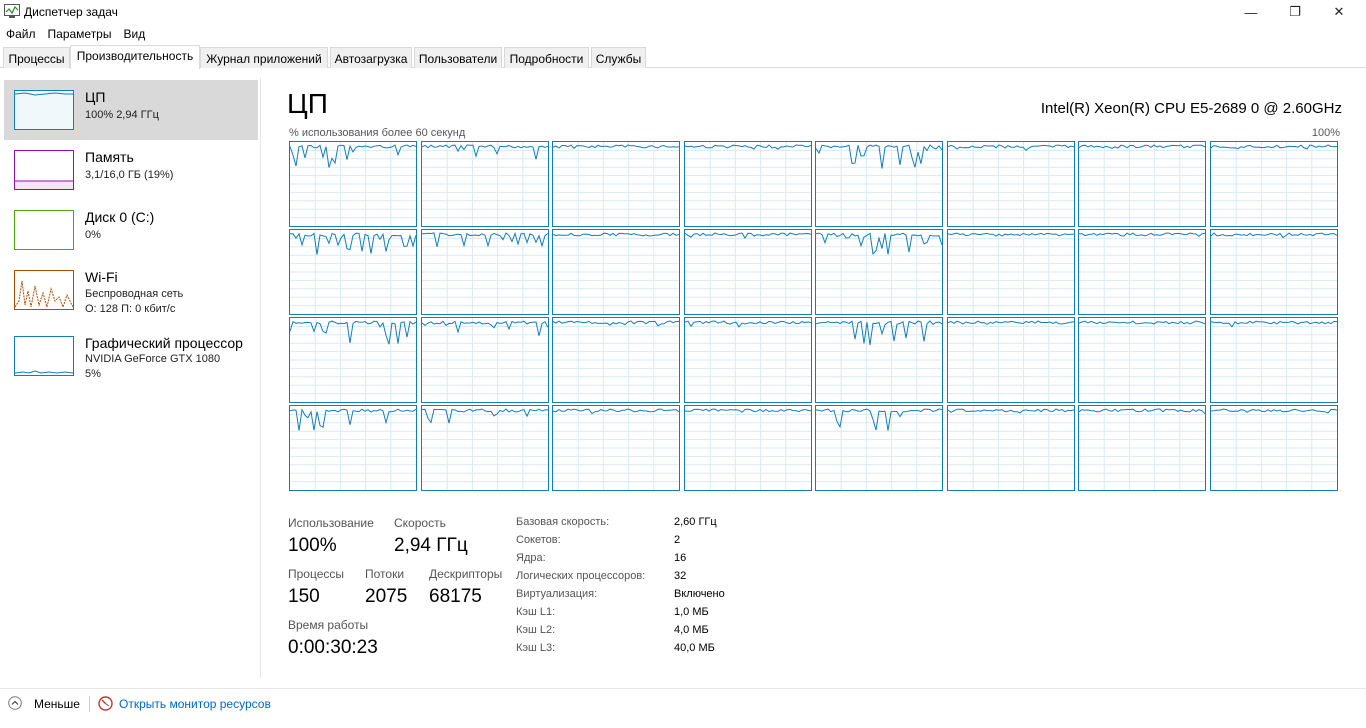 This screenshot has width=1366, height=728. What do you see at coordinates (680, 576) in the screenshot?
I see `logical-processors-value: 32` at bounding box center [680, 576].